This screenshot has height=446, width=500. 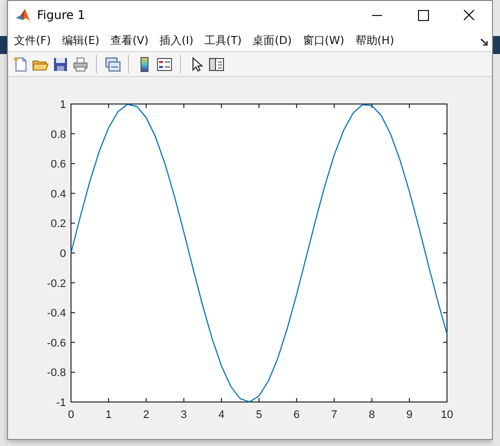 What do you see at coordinates (129, 40) in the screenshot?
I see `menu-item: 查看(V)` at bounding box center [129, 40].